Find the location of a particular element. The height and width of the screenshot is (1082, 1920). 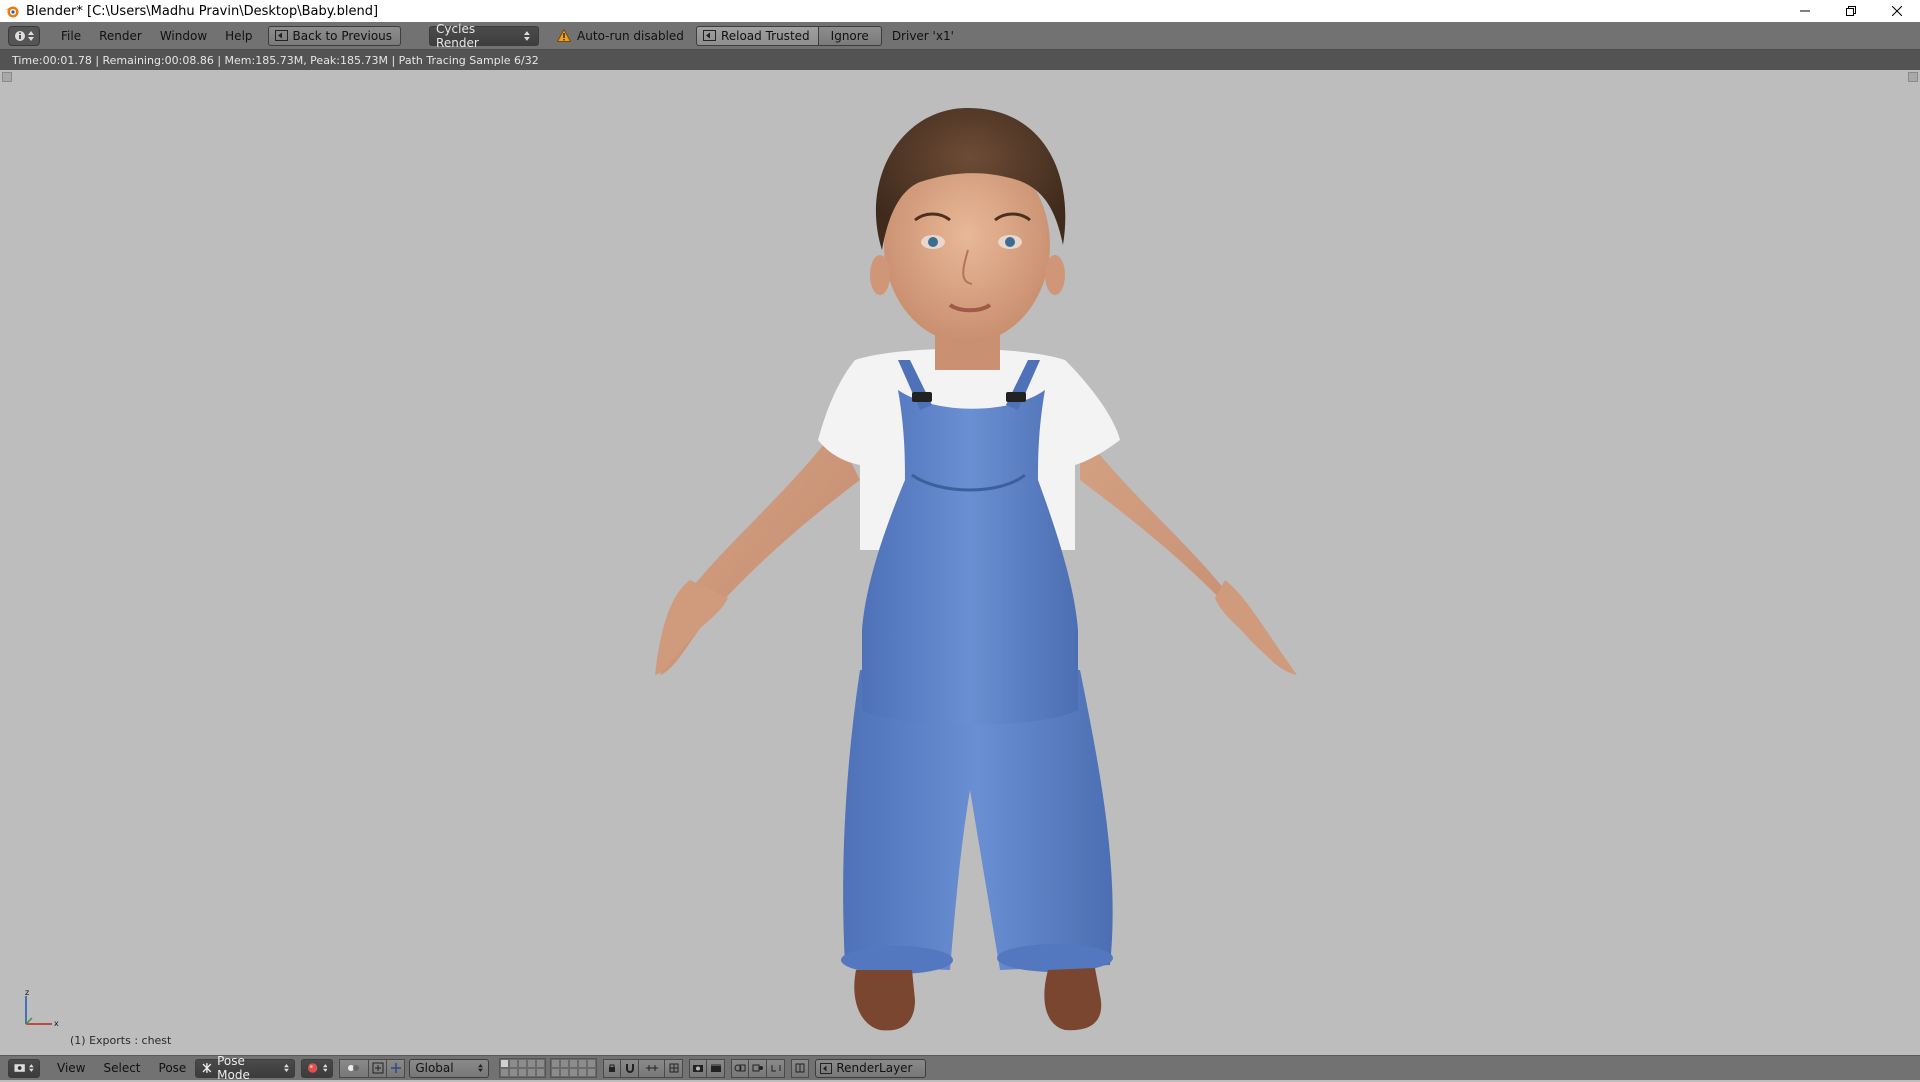

snap-toggle is located at coordinates (630, 1068).